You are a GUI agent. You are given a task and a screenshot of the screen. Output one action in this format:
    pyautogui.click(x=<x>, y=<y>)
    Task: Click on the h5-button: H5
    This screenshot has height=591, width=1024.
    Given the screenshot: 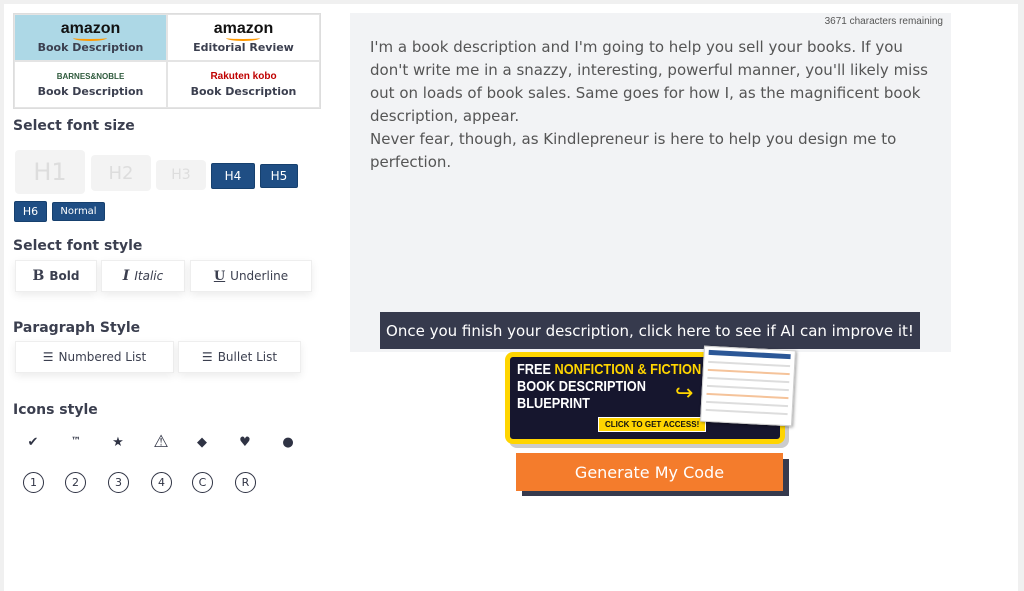 What is the action you would take?
    pyautogui.click(x=279, y=176)
    